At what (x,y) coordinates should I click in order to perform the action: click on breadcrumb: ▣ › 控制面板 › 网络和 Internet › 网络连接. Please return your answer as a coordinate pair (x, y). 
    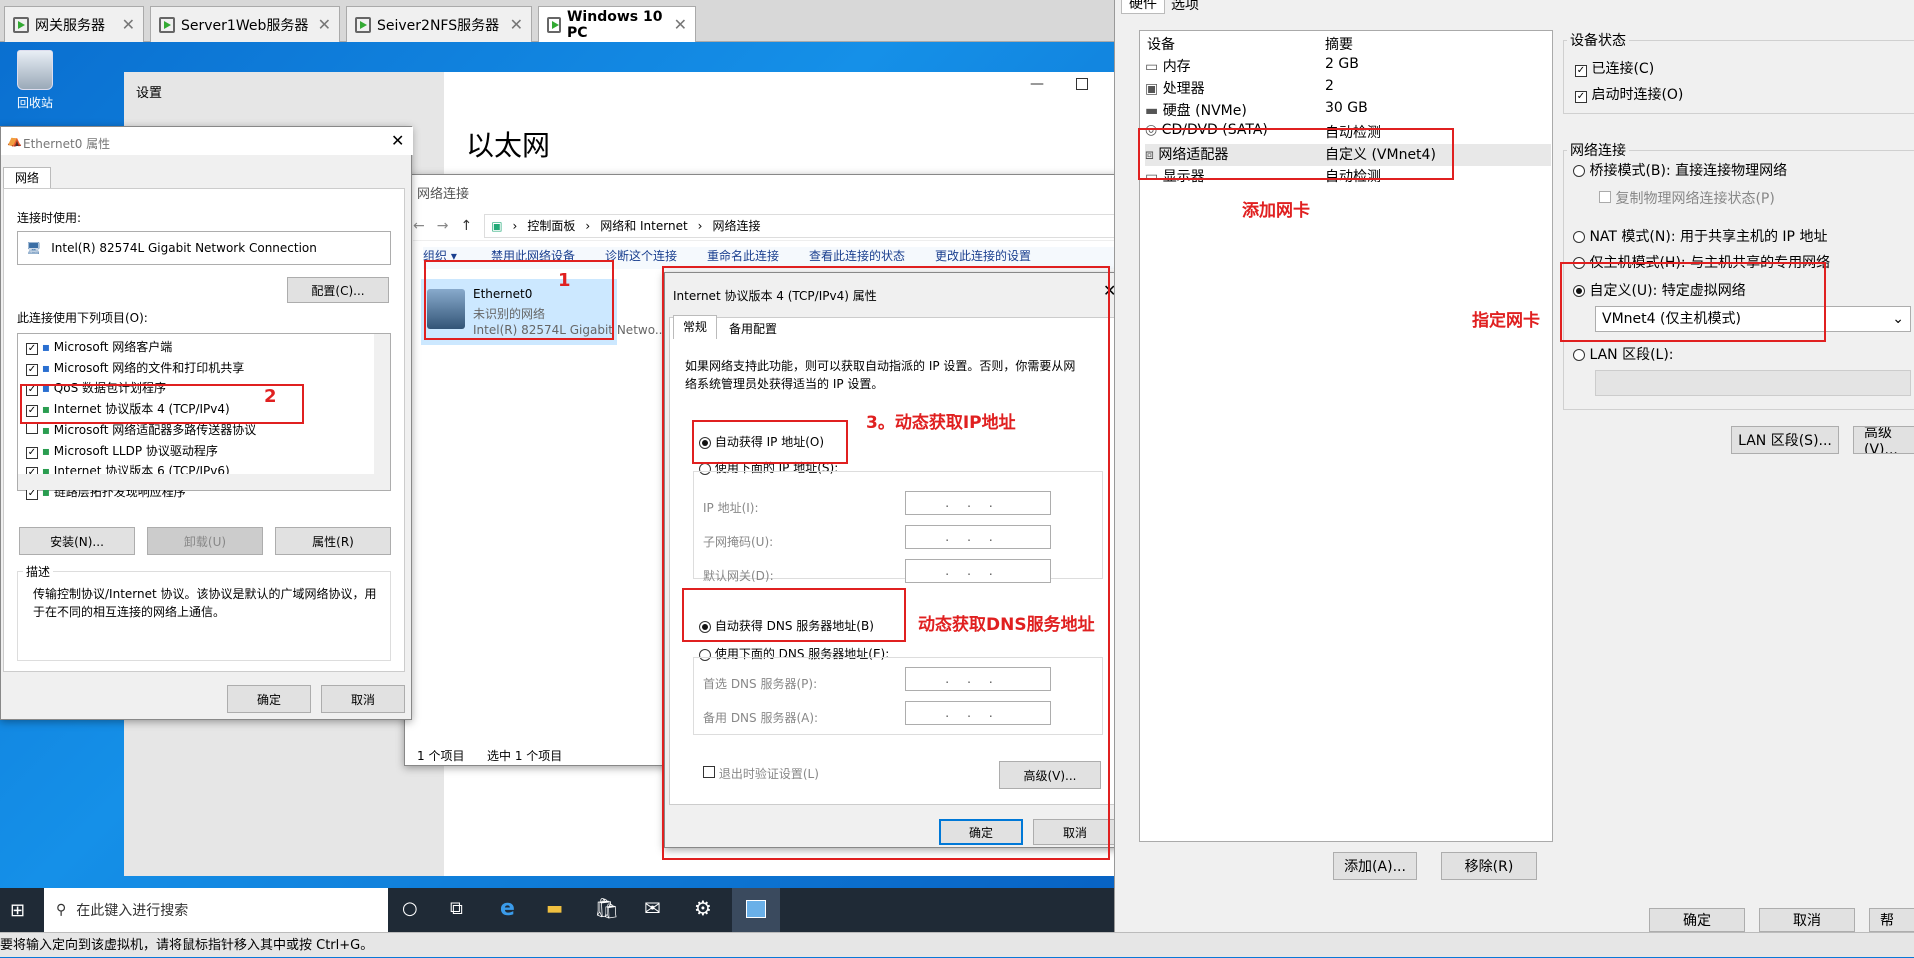
    Looking at the image, I should click on (802, 225).